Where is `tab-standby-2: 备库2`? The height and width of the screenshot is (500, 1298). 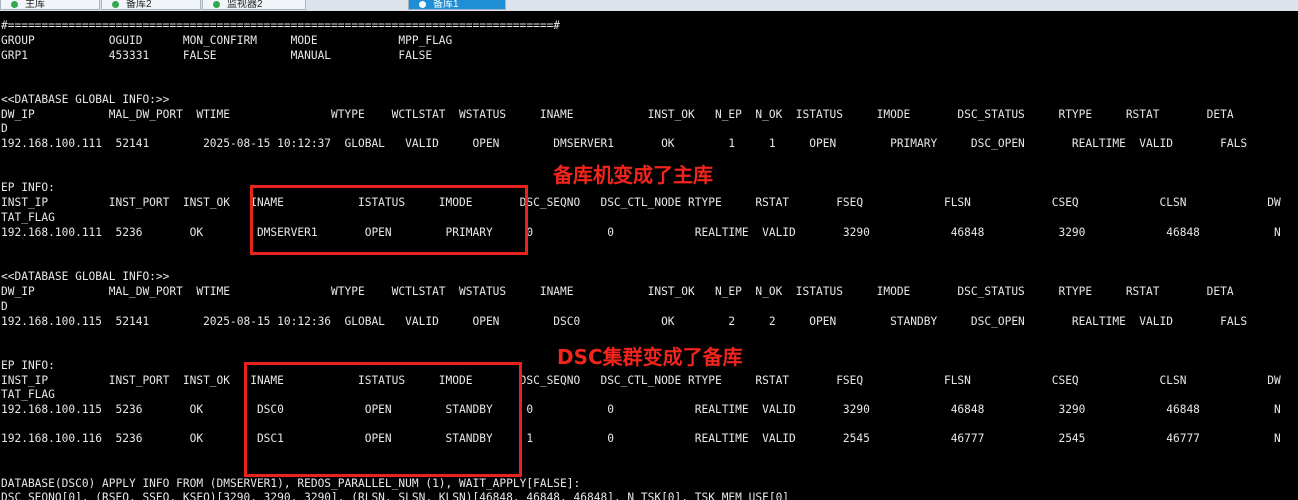 tab-standby-2: 备库2 is located at coordinates (151, 5).